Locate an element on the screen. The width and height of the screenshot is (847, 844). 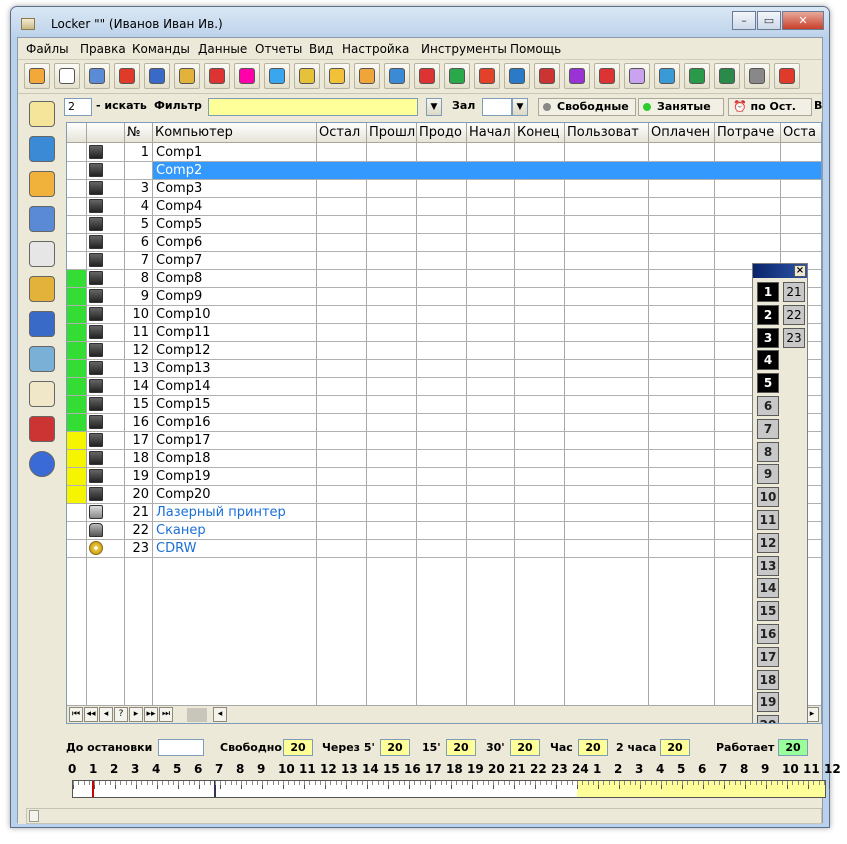
table-row: 1 Comp1 is located at coordinates (444, 153).